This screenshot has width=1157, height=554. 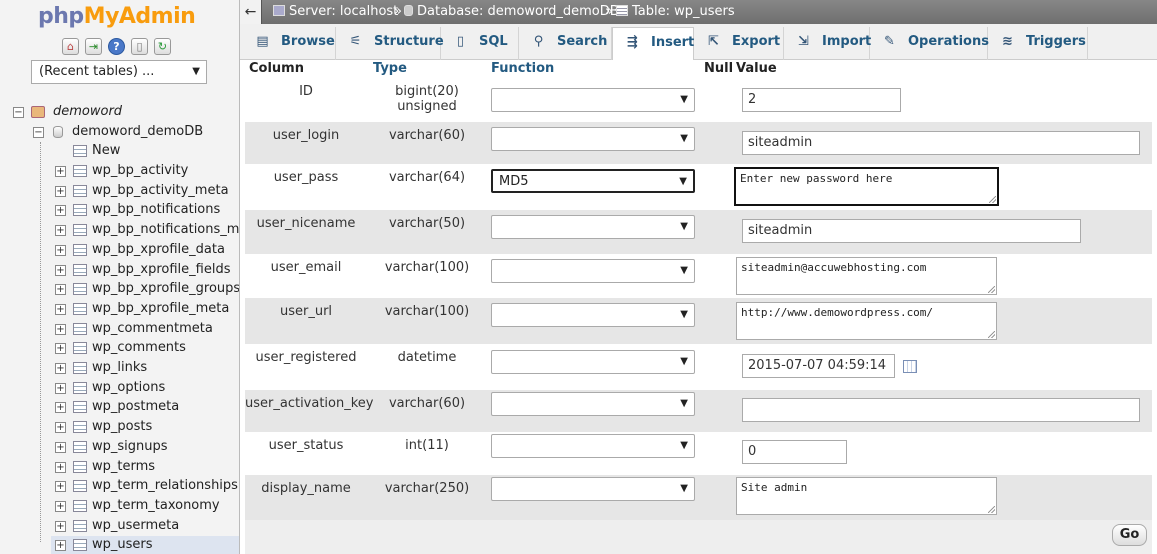 What do you see at coordinates (827, 43) in the screenshot?
I see `tab-import: ⇲ Import` at bounding box center [827, 43].